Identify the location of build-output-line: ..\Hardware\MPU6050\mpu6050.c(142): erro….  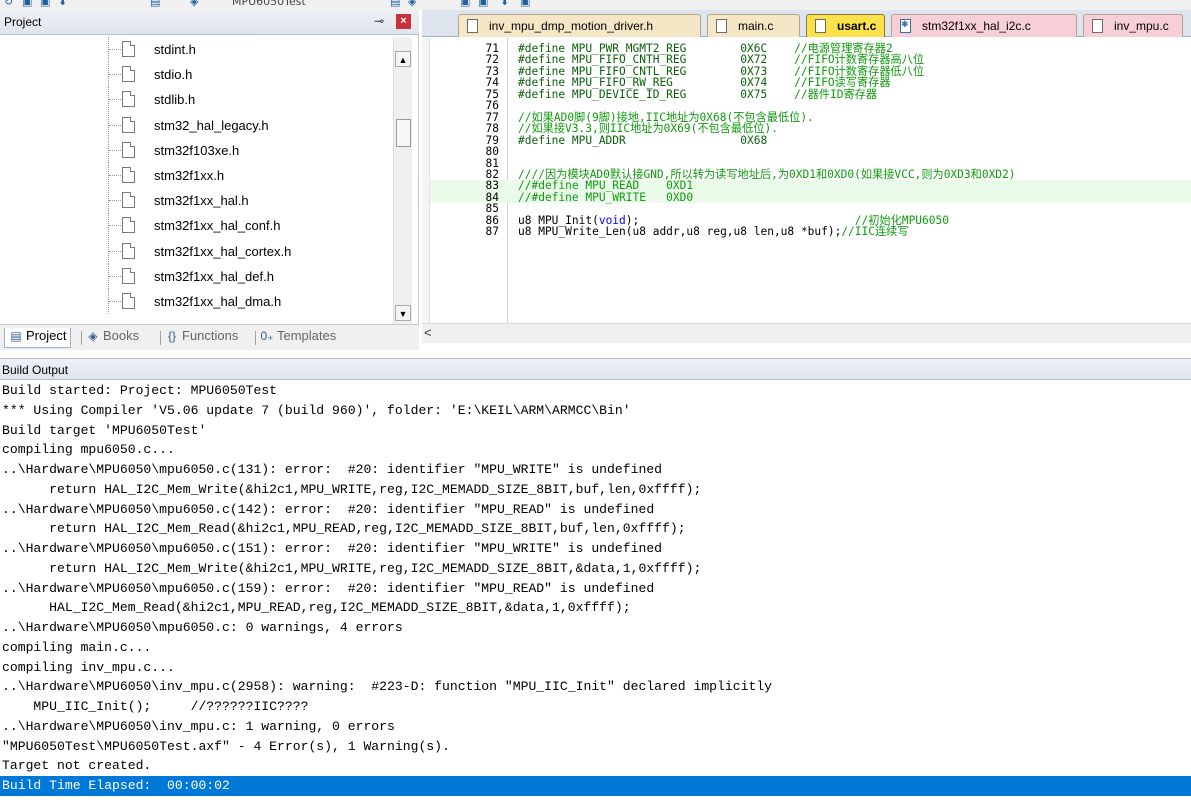
(596, 510).